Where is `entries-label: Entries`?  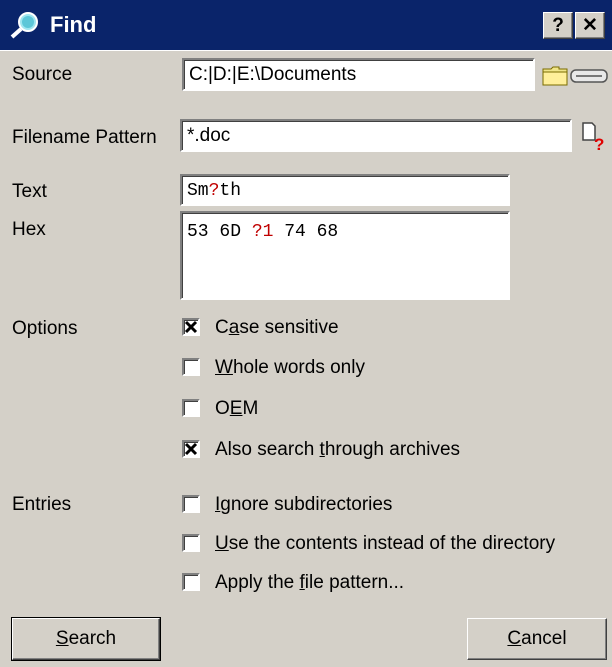
entries-label: Entries is located at coordinates (42, 504).